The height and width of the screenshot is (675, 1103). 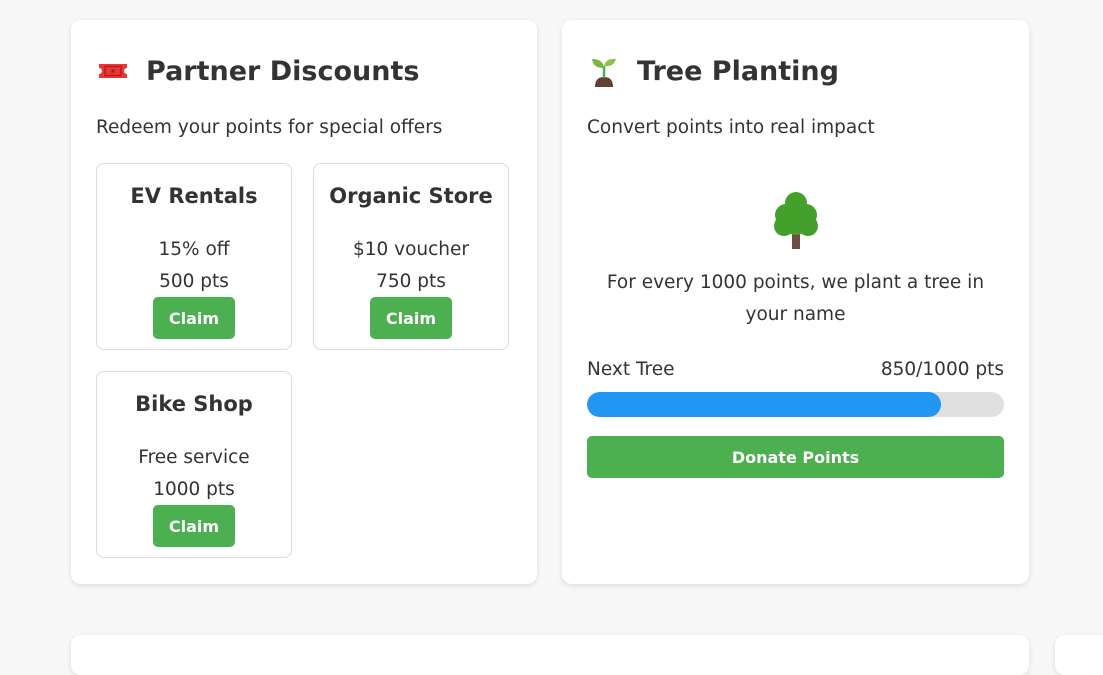 What do you see at coordinates (194, 457) in the screenshot?
I see `offer-description: Free service` at bounding box center [194, 457].